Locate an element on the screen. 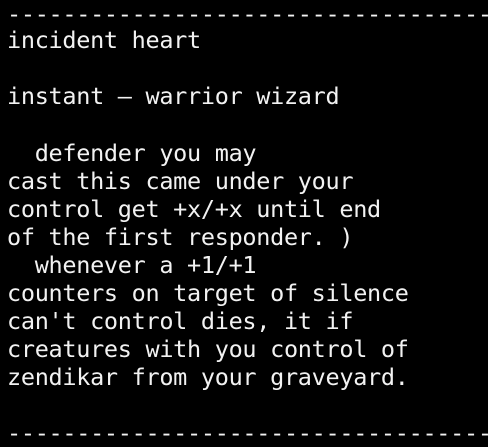  rules-text-line: defender you may is located at coordinates (132, 153).